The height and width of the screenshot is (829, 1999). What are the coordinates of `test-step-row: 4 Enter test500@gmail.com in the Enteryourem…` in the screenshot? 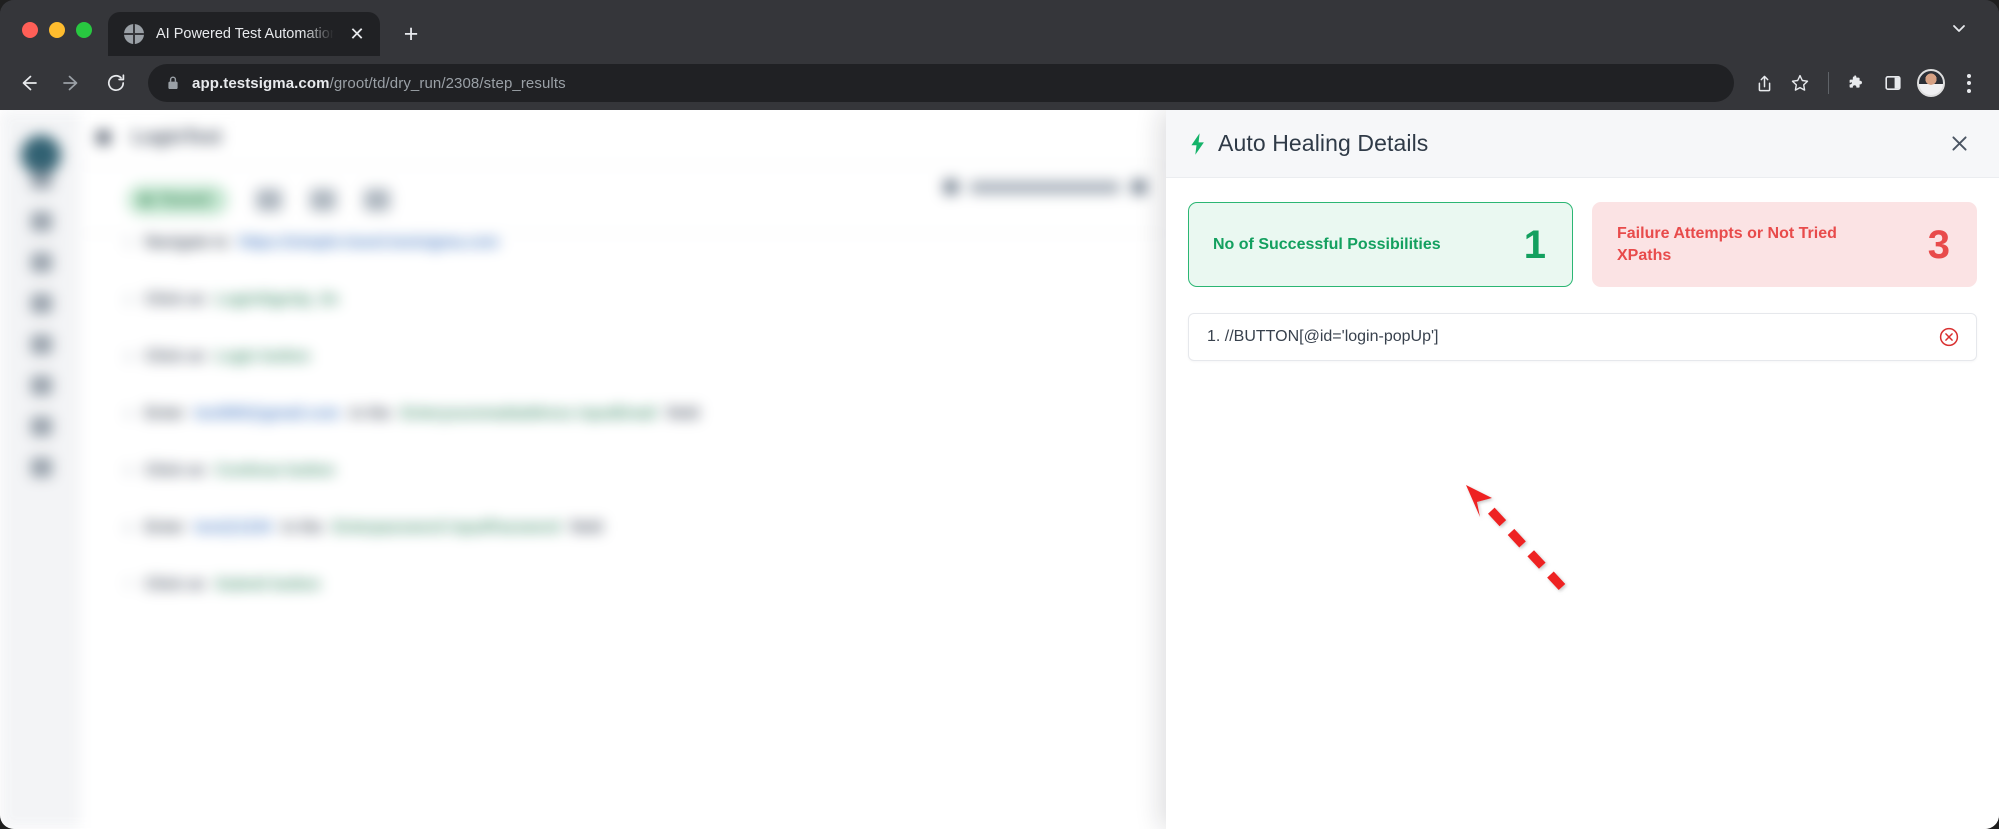 It's located at (622, 433).